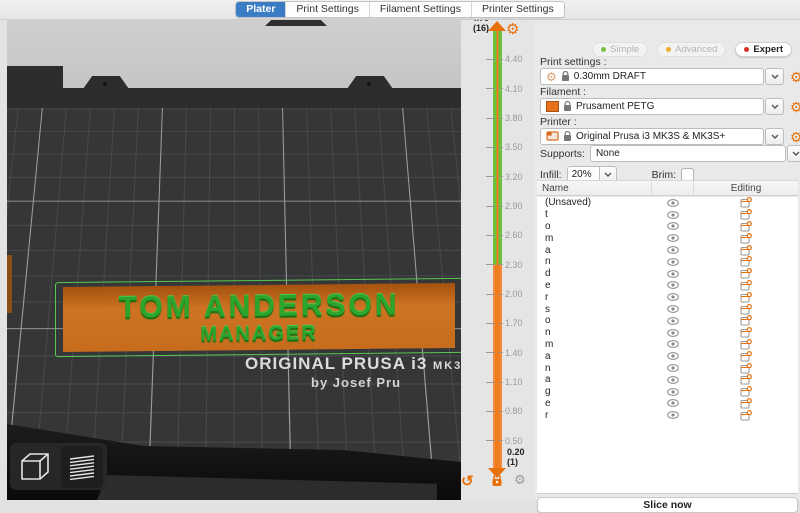 The height and width of the screenshot is (513, 800). What do you see at coordinates (35, 467) in the screenshot?
I see `editor-view-button` at bounding box center [35, 467].